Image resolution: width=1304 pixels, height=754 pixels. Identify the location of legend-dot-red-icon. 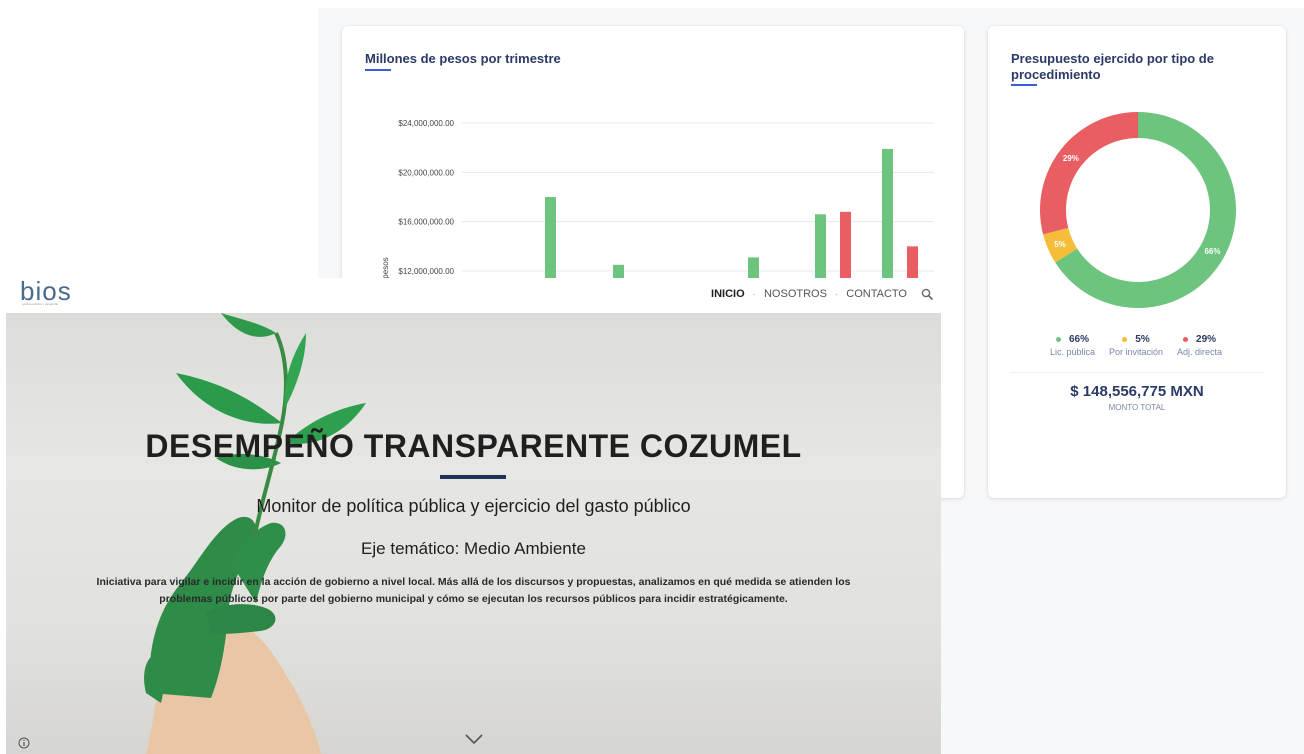
(1186, 339).